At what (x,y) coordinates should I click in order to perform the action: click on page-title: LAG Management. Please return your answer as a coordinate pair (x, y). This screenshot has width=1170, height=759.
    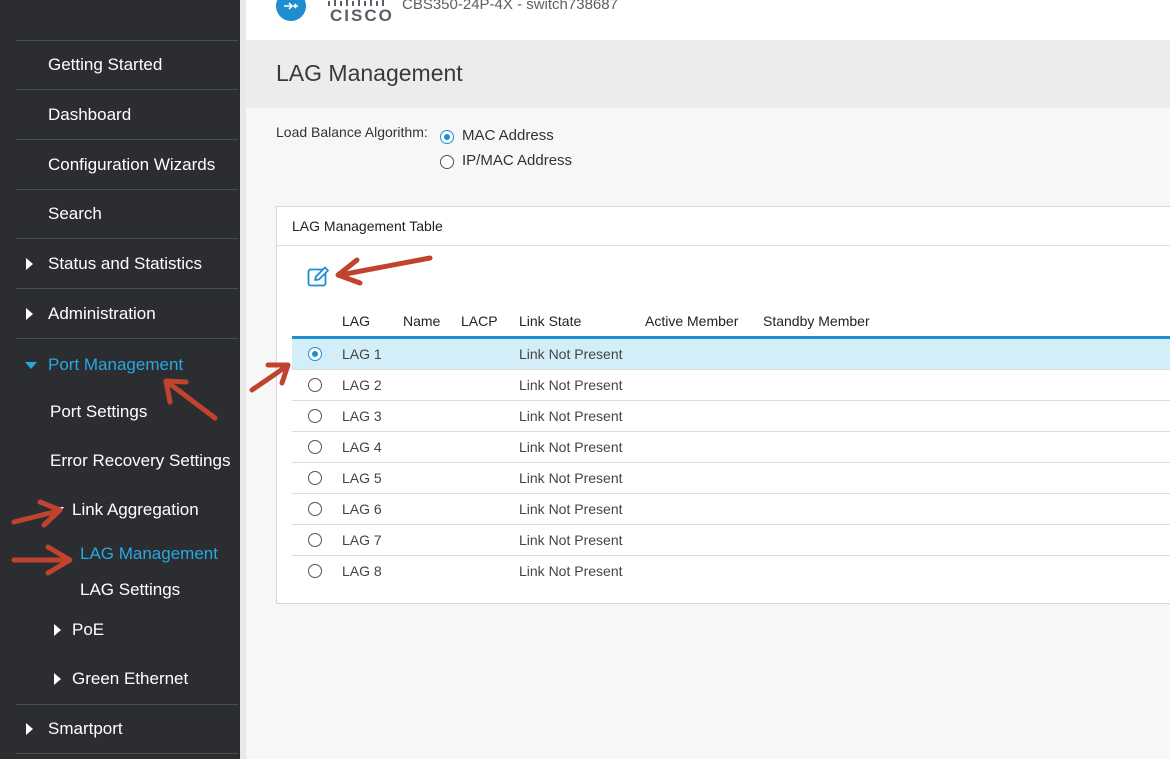
    Looking at the image, I should click on (369, 73).